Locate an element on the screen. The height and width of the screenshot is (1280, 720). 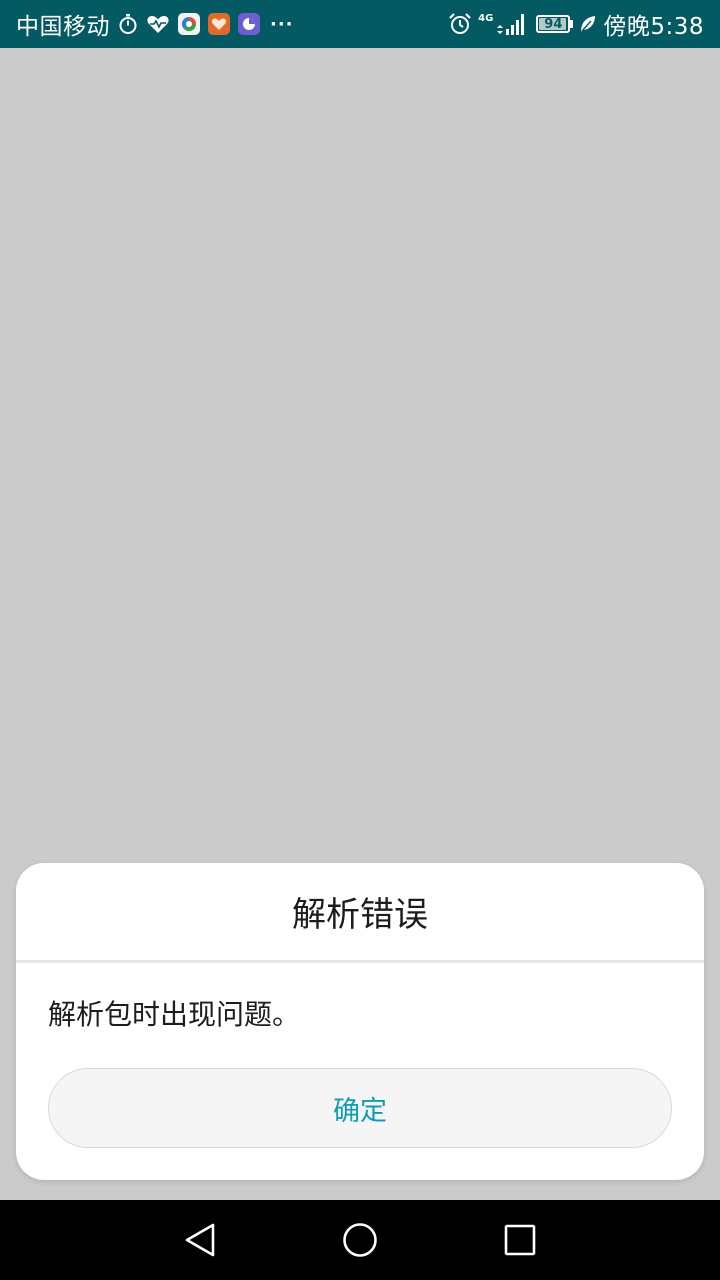
home-circle-icon is located at coordinates (360, 1240).